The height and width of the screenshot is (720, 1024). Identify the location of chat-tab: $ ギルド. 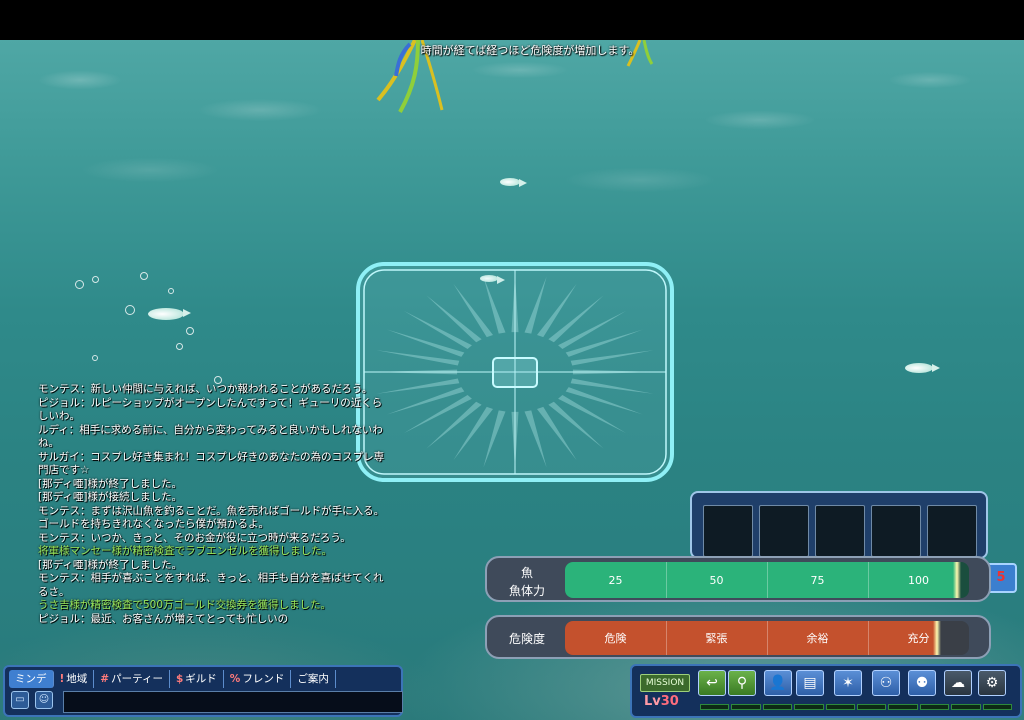
(197, 679).